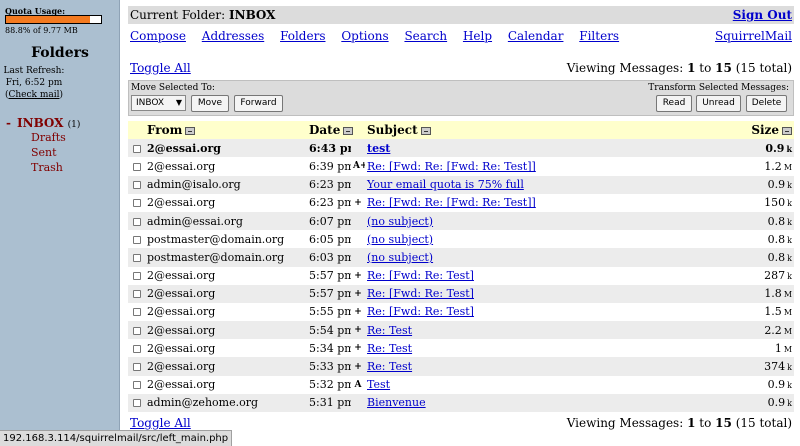 The image size is (800, 446). Describe the element at coordinates (461, 366) in the screenshot. I see `message-row: 2@essai.org 5:33 pm + Re: Test 374 k` at that location.